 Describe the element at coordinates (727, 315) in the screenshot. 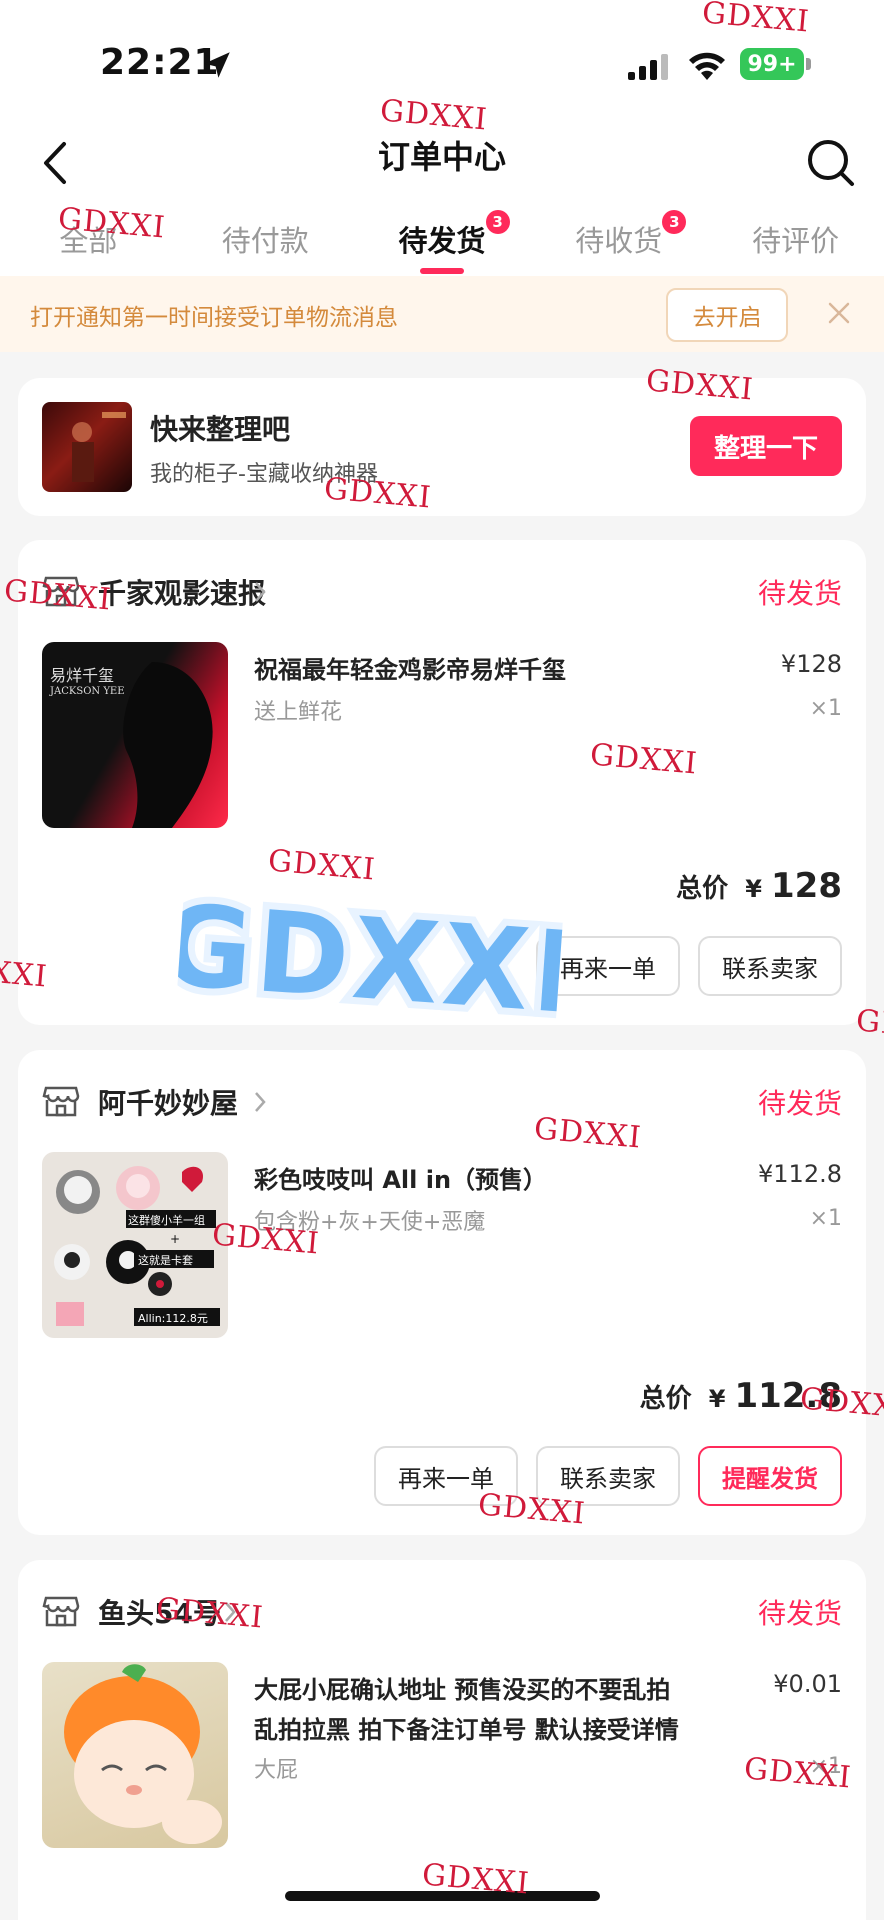

I see `enable-notification-button: 去开启` at that location.